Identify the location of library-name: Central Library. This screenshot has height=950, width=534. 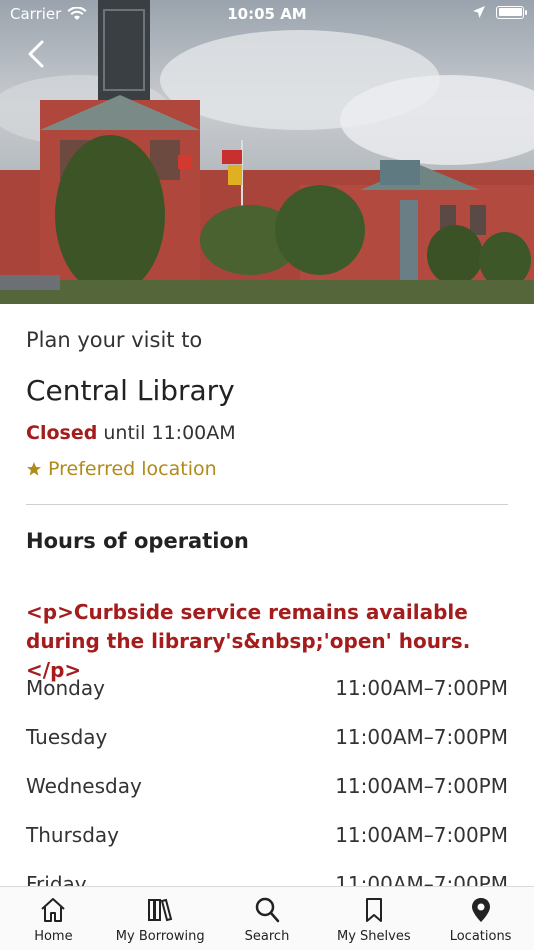
(130, 390).